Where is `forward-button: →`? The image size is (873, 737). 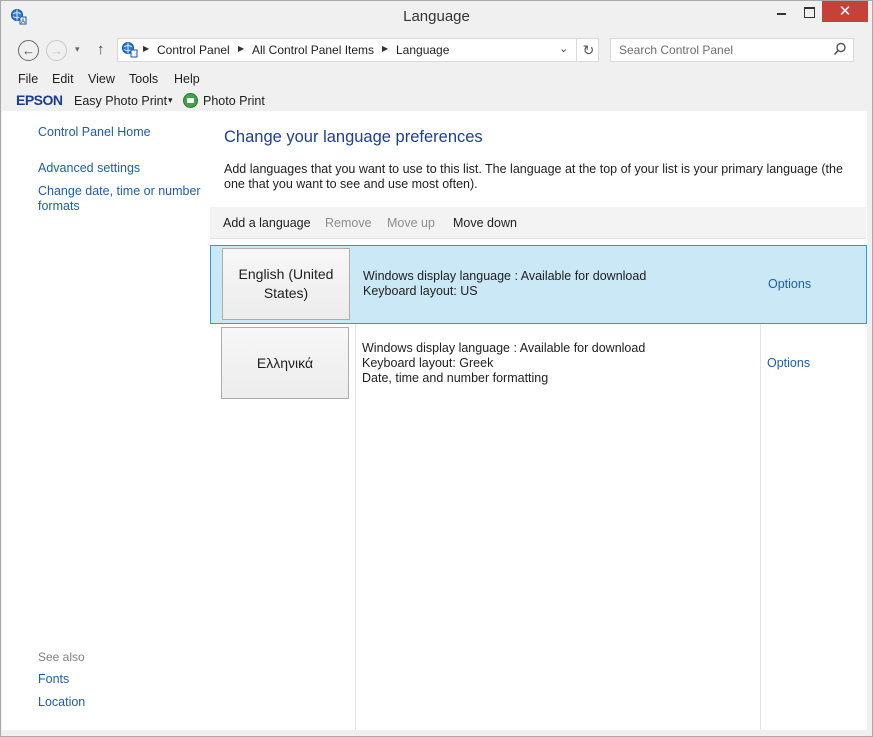 forward-button: → is located at coordinates (56, 50).